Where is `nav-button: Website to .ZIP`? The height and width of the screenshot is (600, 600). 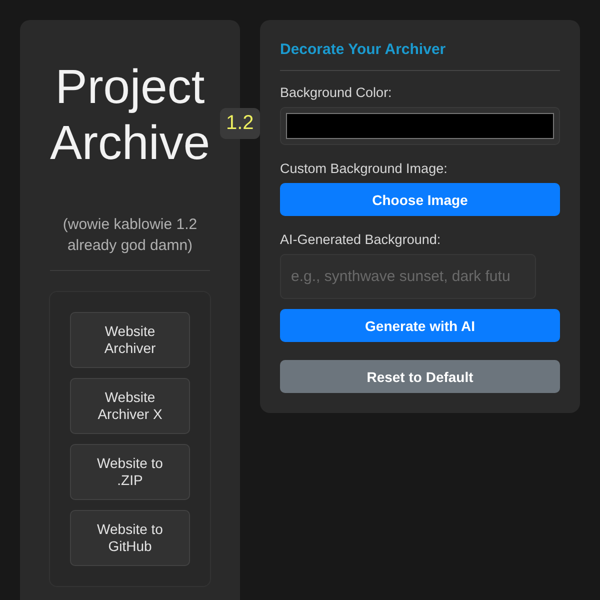 nav-button: Website to .ZIP is located at coordinates (130, 472).